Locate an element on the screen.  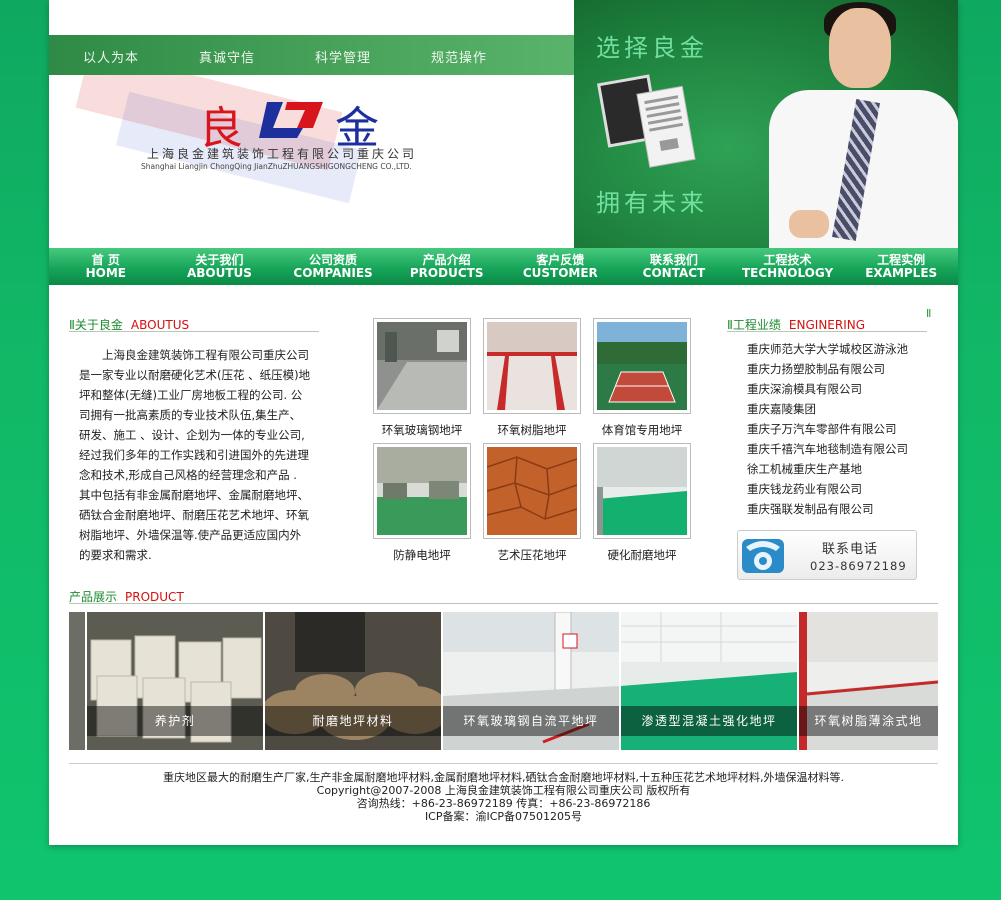
nav-customer: 客户反馈 CUSTOMER is located at coordinates (561, 266).